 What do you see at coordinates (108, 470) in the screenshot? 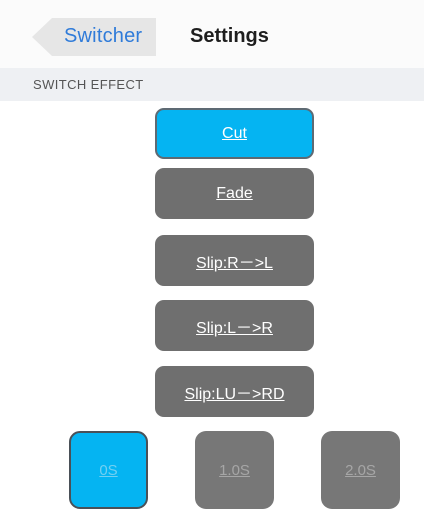
I see `duration-0s-button: 0S` at bounding box center [108, 470].